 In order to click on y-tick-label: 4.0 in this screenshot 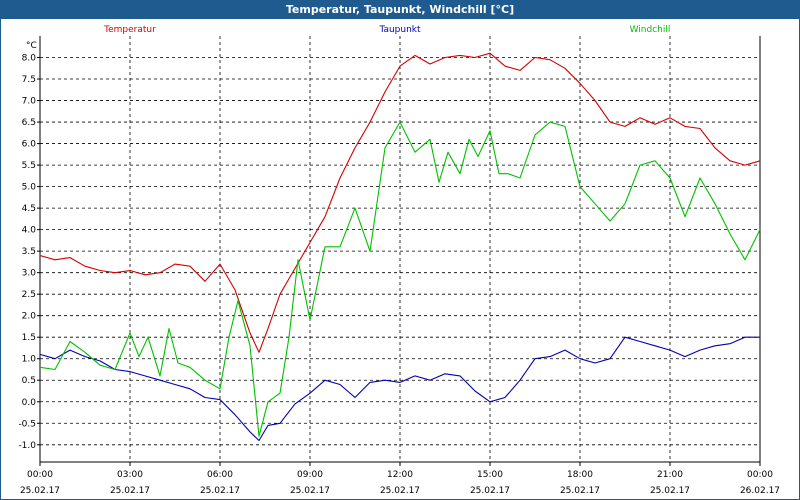, I will do `click(29, 231)`.